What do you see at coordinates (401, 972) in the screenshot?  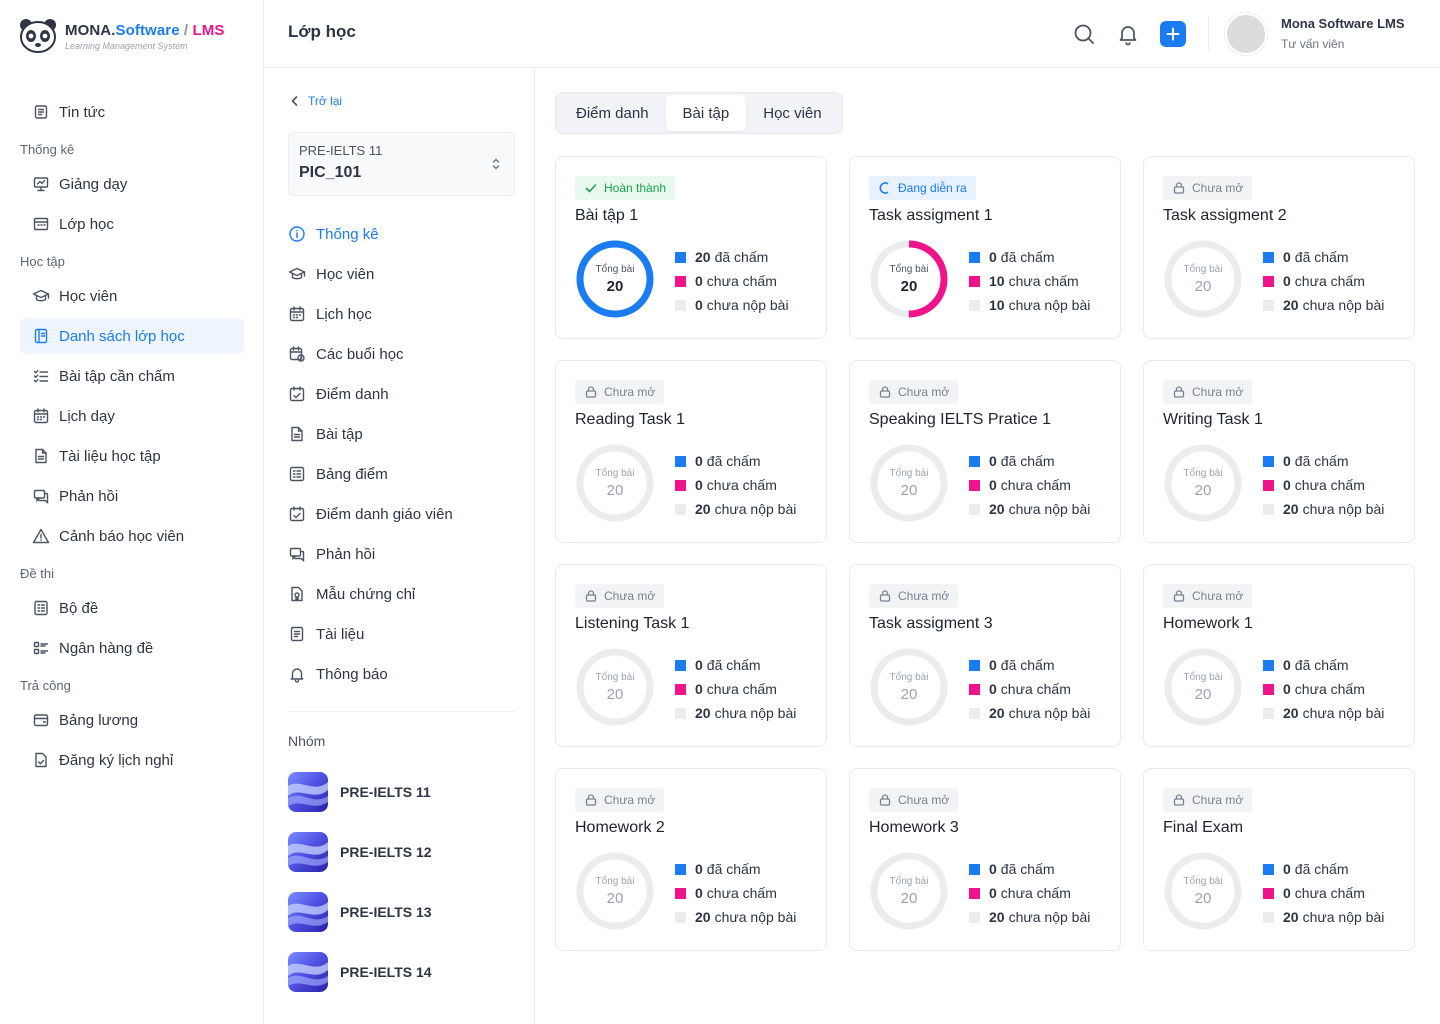 I see `group-item: PRE-IELTS 14` at bounding box center [401, 972].